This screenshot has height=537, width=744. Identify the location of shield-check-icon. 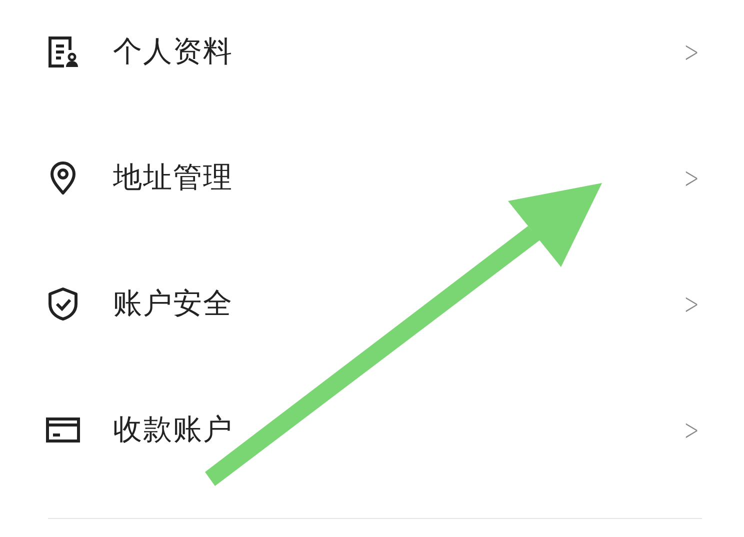
(63, 304).